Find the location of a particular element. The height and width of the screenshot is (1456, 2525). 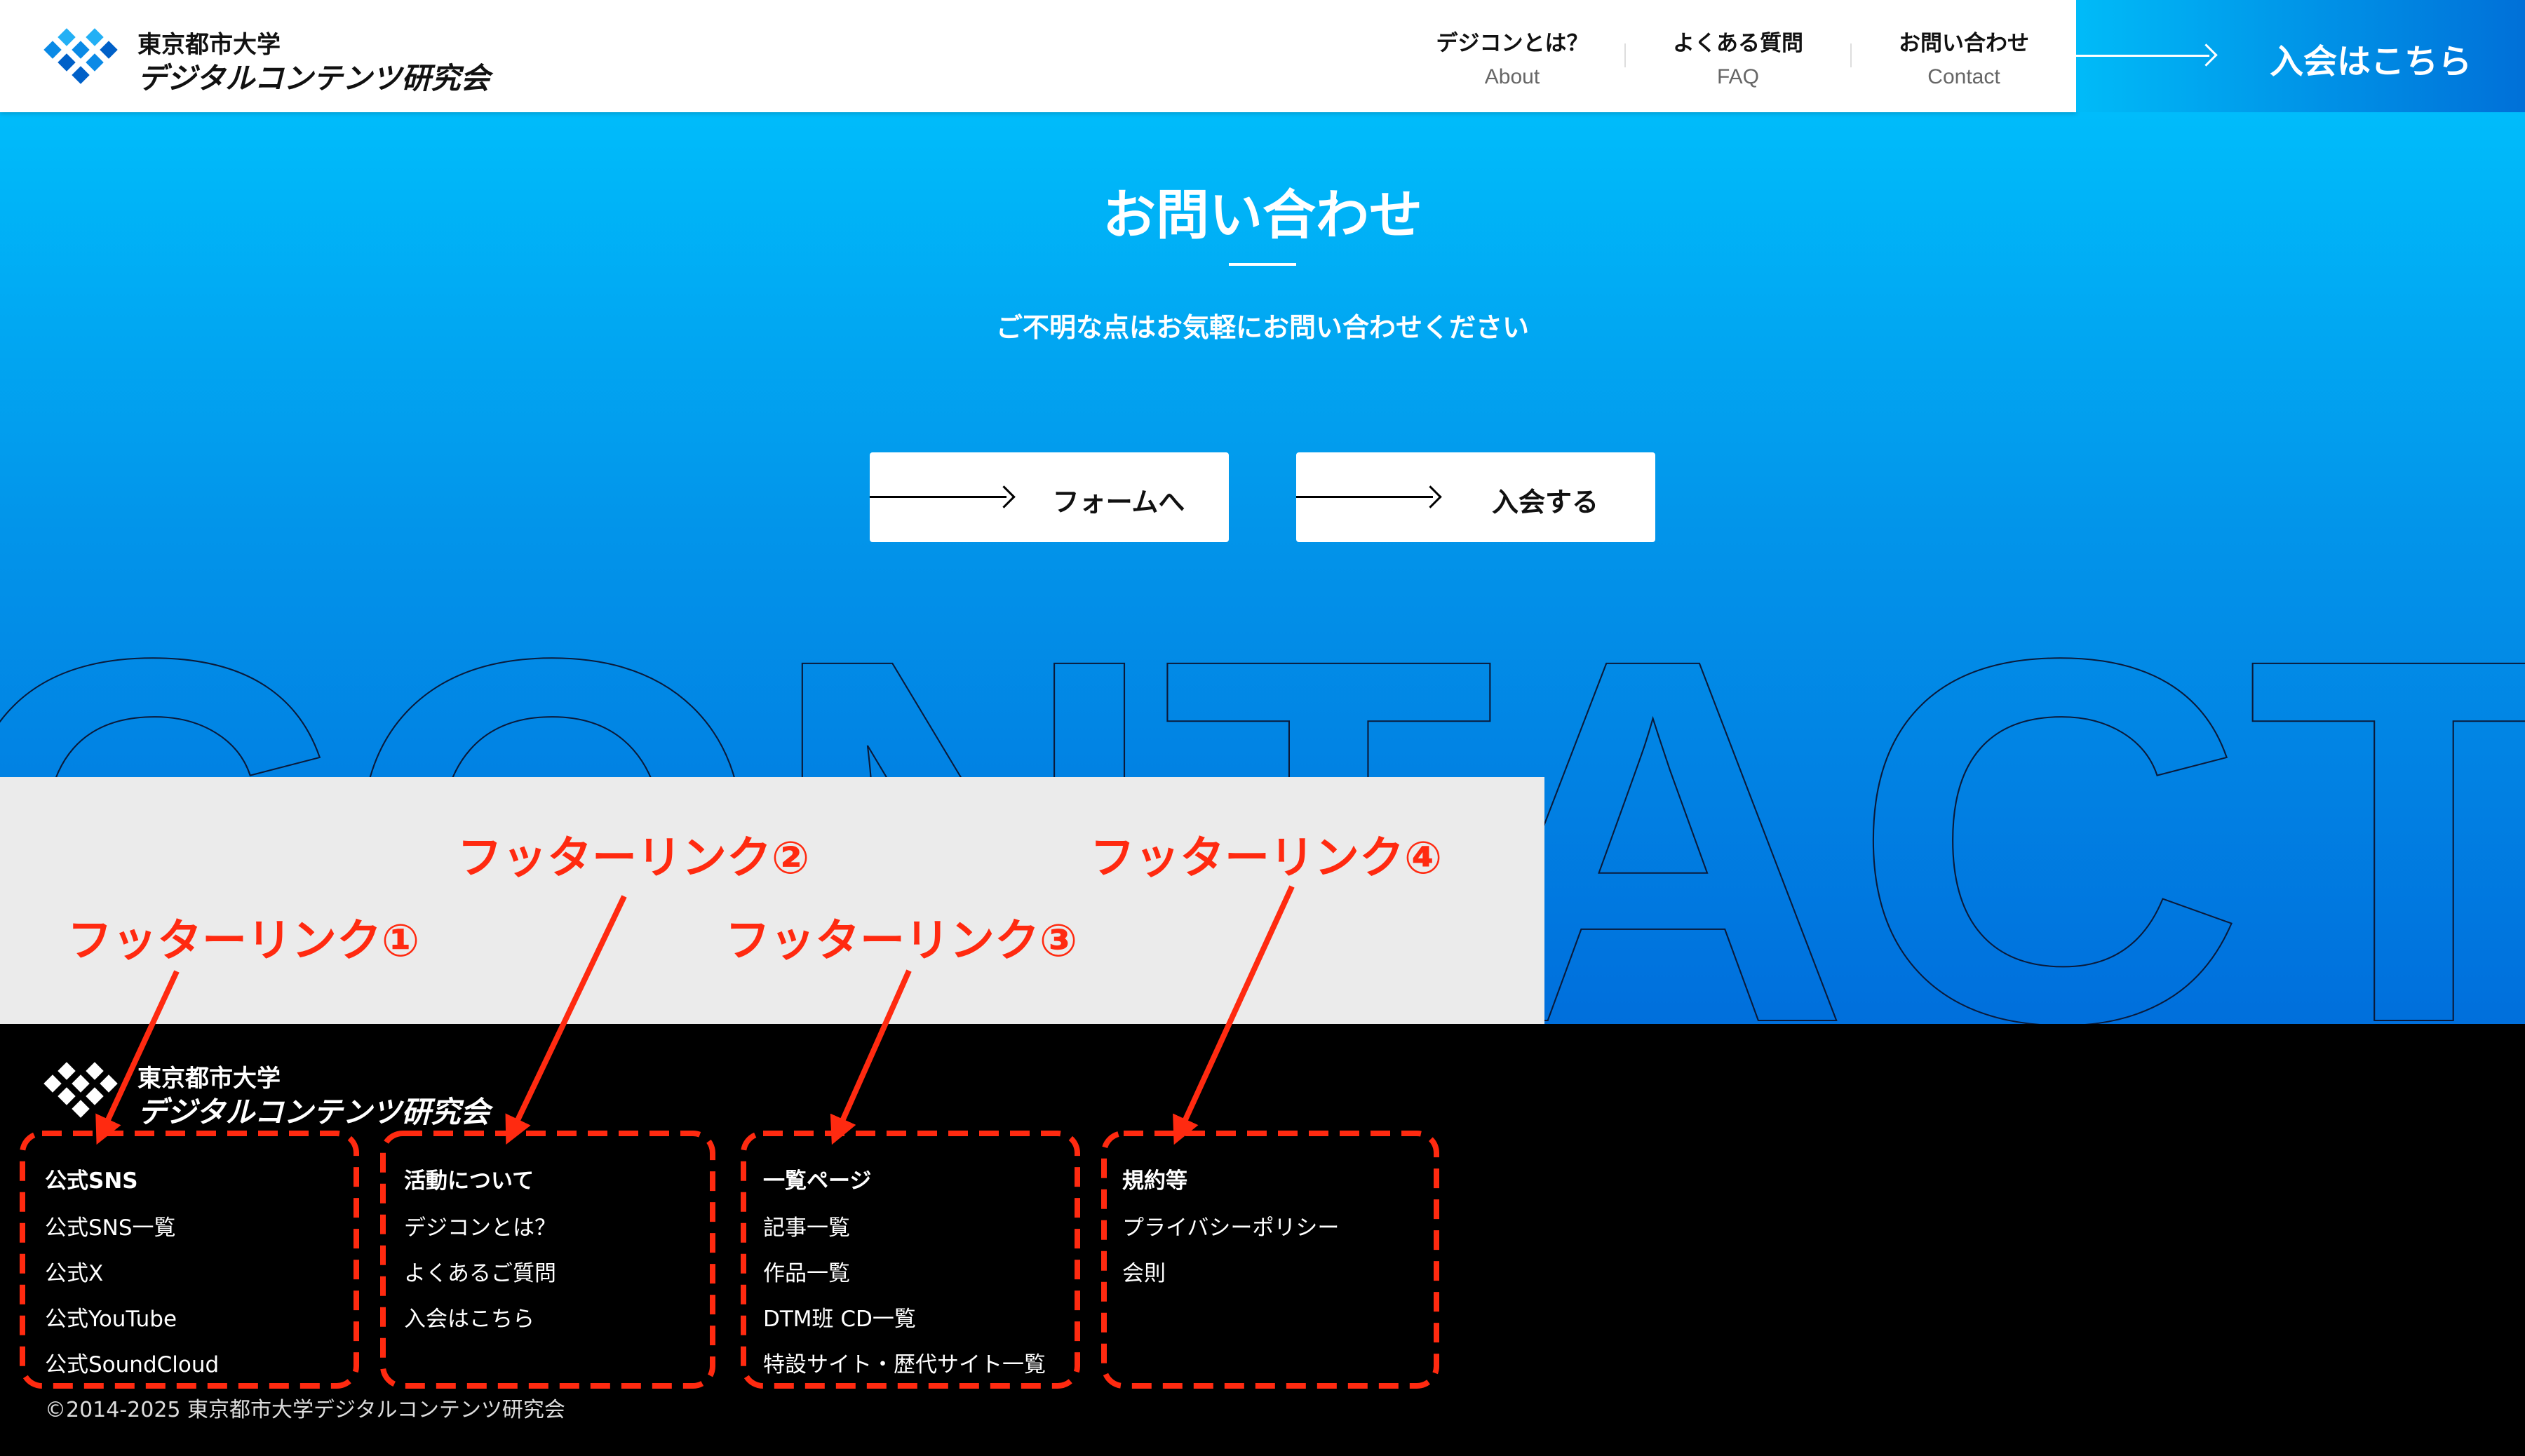

footer-link: 作品一覧 is located at coordinates (904, 1271).